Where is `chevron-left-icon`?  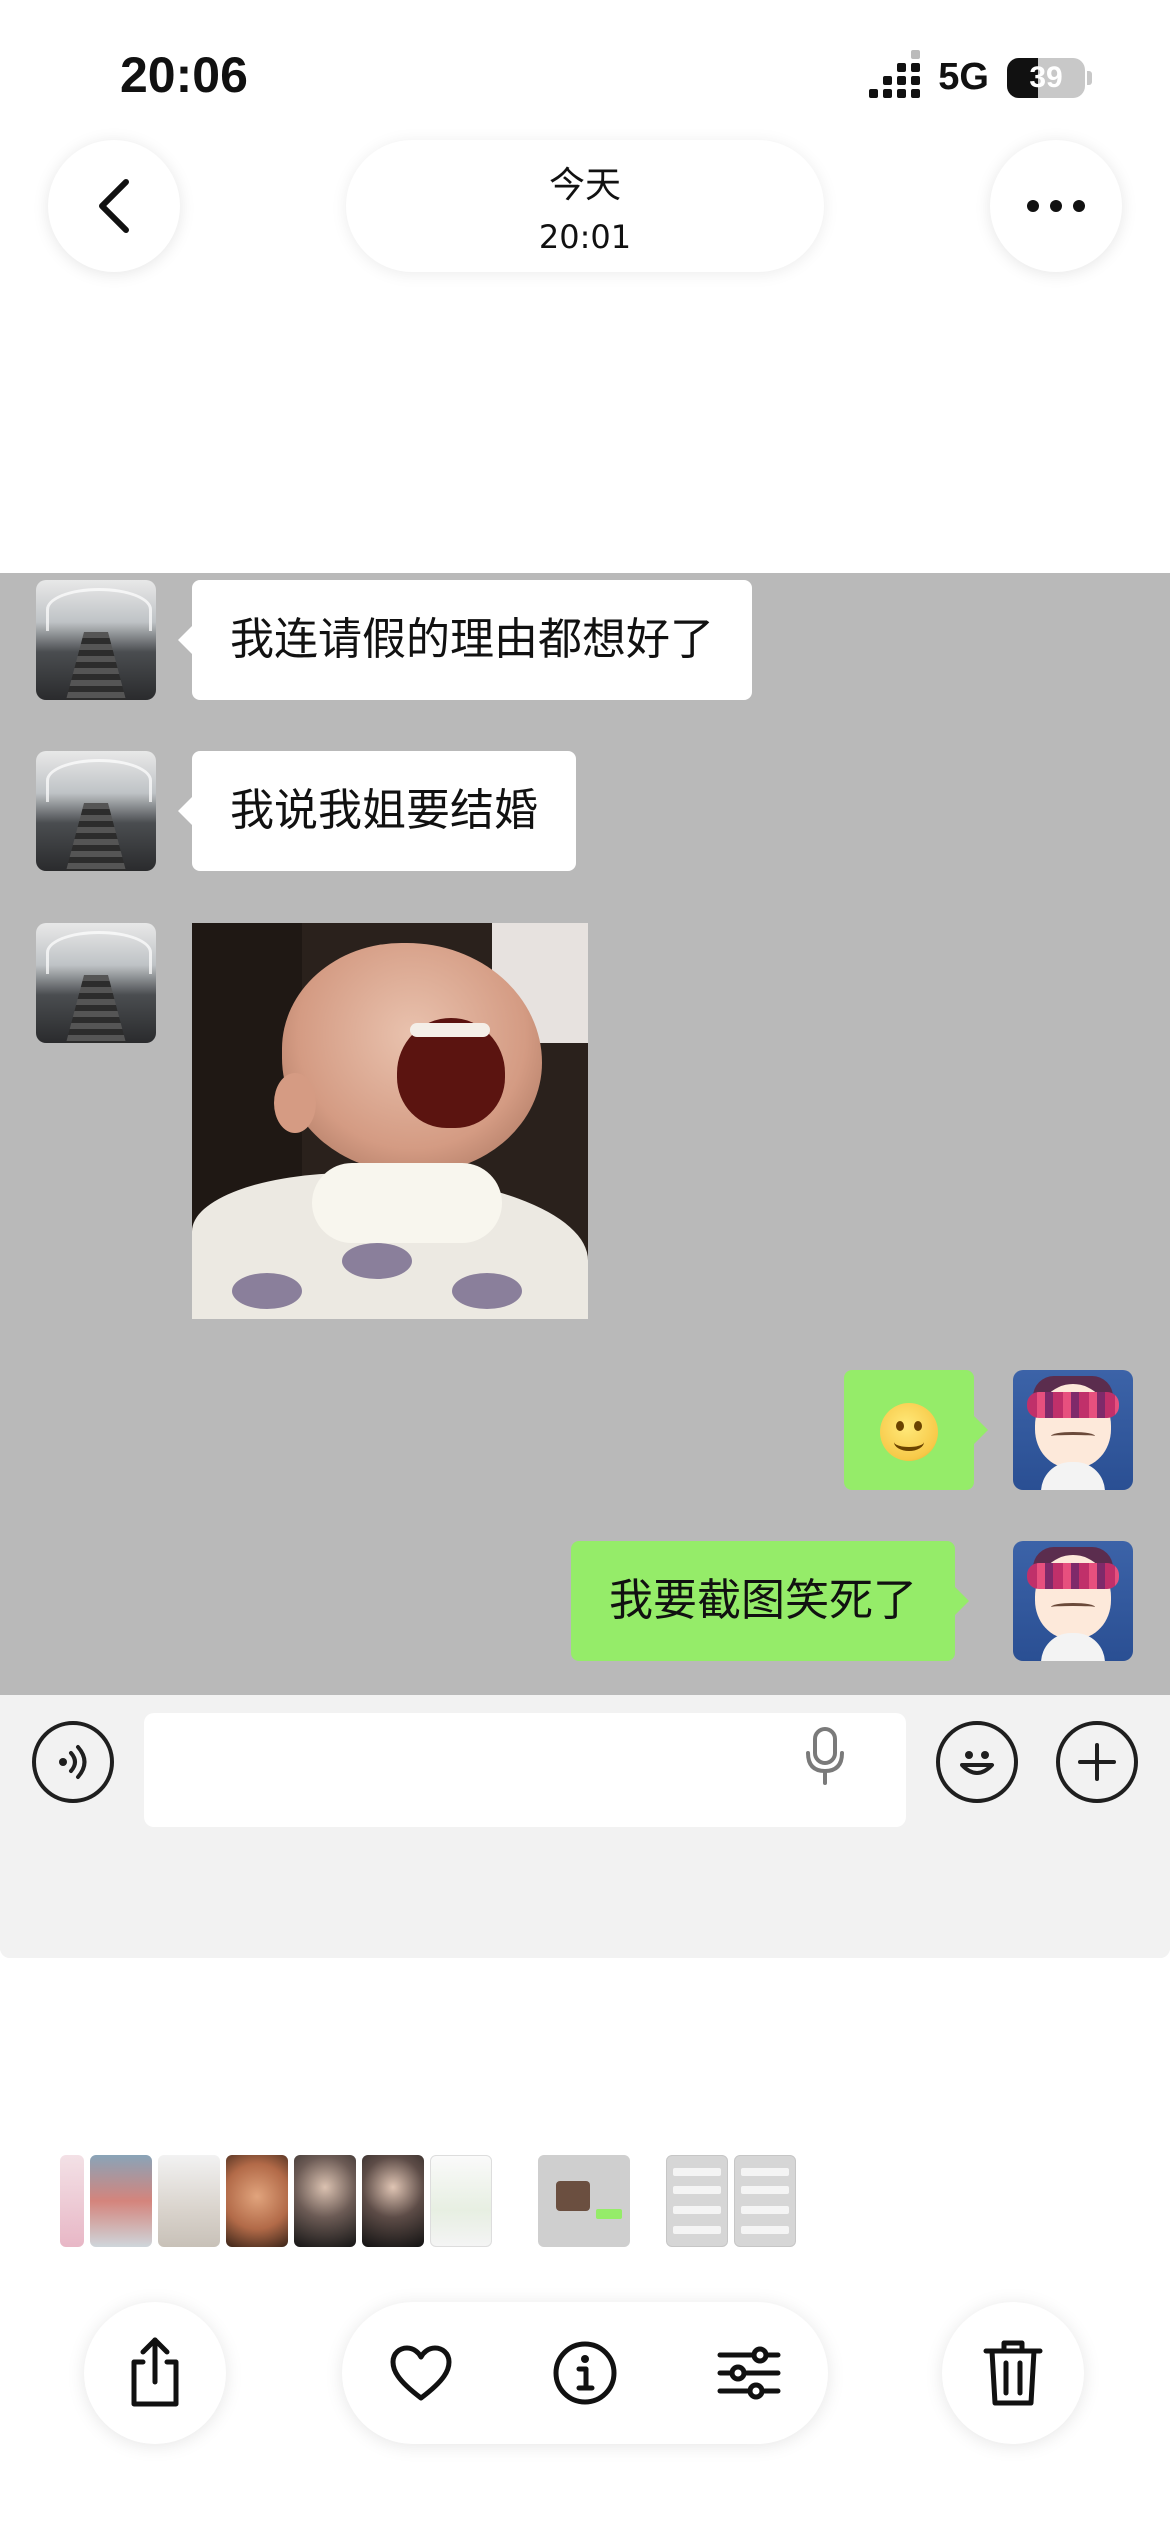
chevron-left-icon is located at coordinates (114, 206).